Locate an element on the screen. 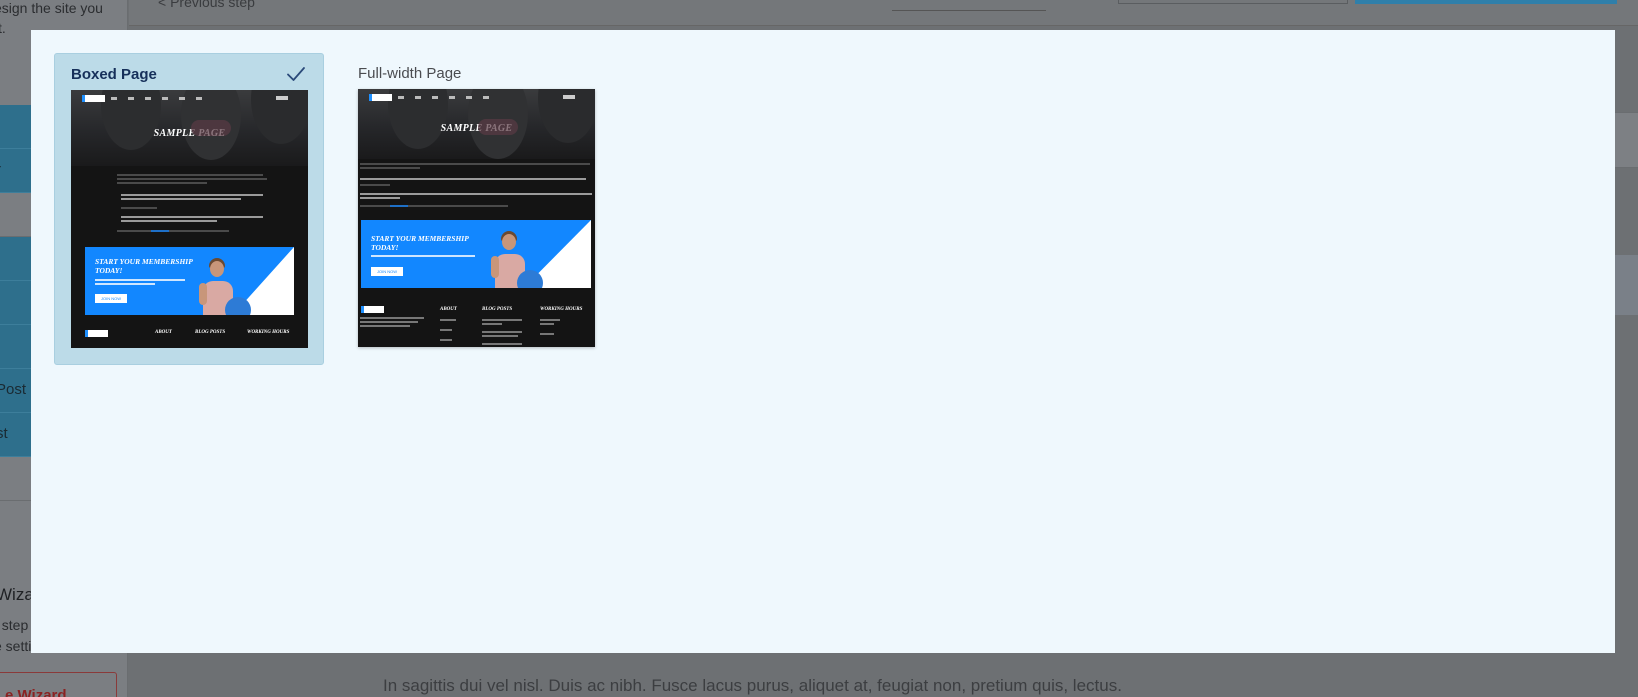  divider is located at coordinates (969, 10).